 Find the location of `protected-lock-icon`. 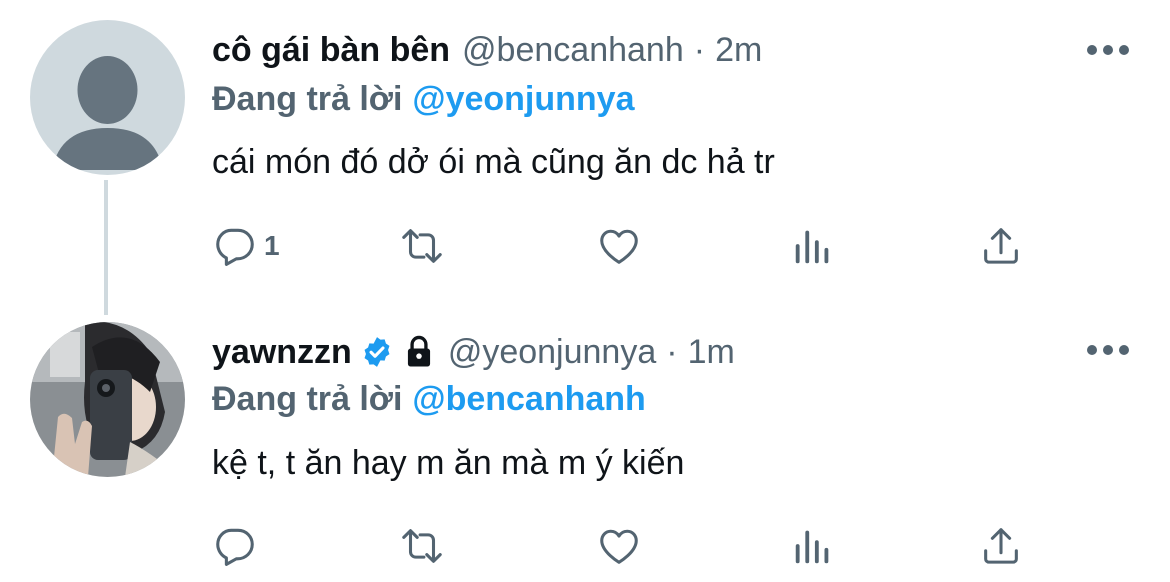

protected-lock-icon is located at coordinates (419, 352).